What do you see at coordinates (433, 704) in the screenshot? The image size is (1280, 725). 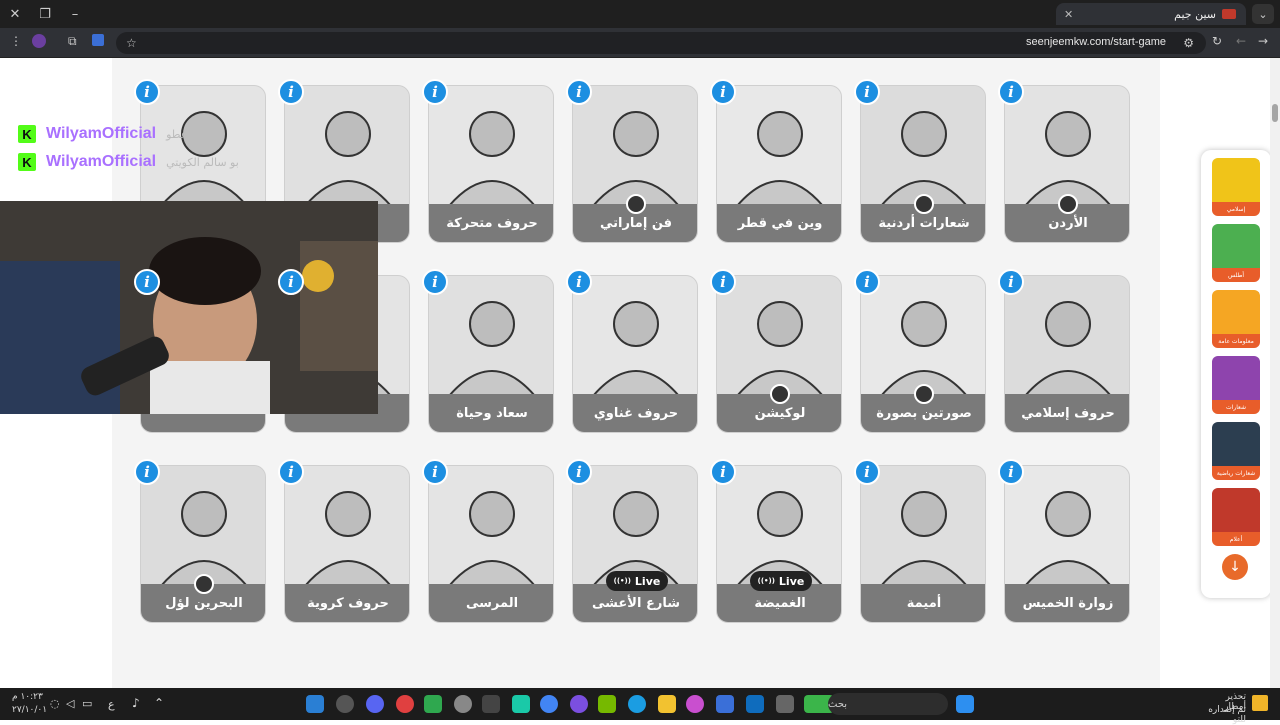 I see `xbox-icon` at bounding box center [433, 704].